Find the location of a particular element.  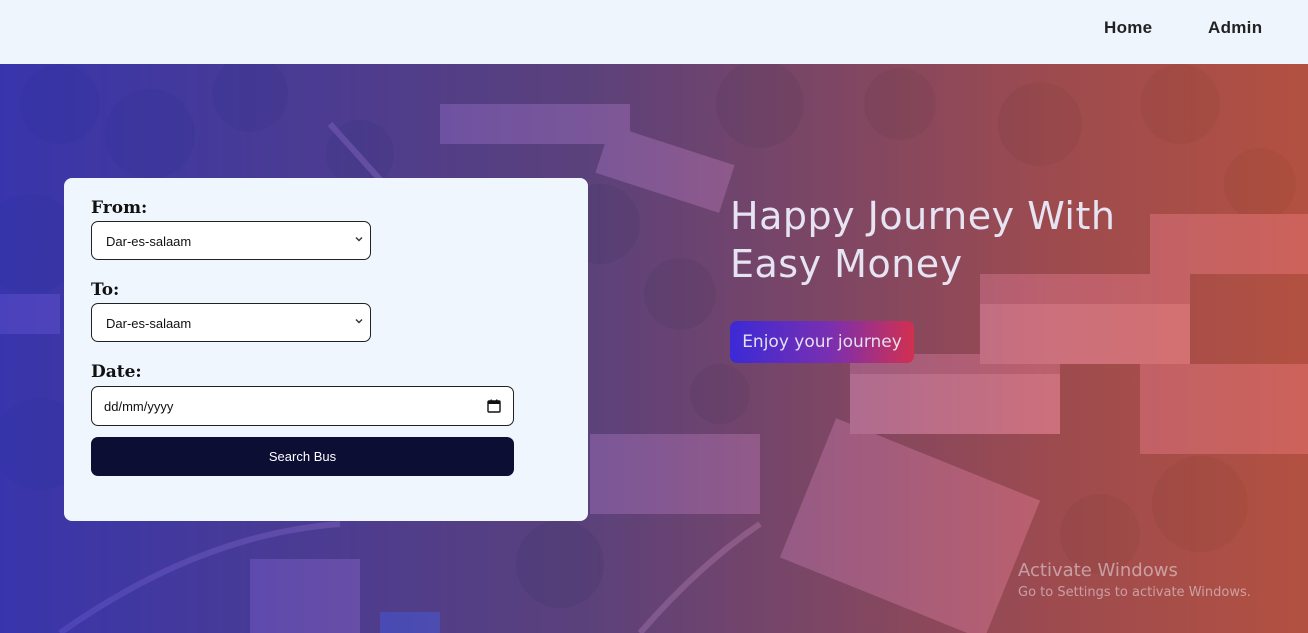

nav-home-link: Home is located at coordinates (1128, 28).